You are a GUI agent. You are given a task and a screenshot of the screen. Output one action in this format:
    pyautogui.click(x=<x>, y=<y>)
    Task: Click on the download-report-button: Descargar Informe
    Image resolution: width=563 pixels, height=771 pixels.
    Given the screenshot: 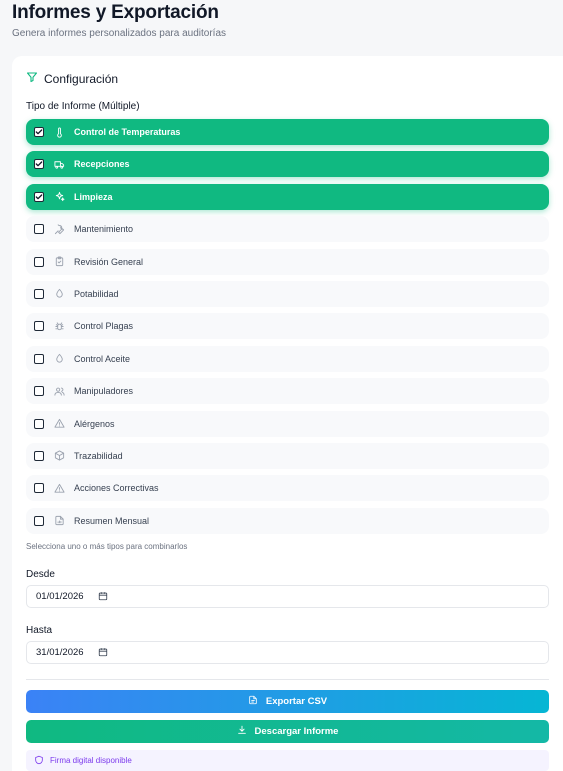 What is the action you would take?
    pyautogui.click(x=287, y=731)
    